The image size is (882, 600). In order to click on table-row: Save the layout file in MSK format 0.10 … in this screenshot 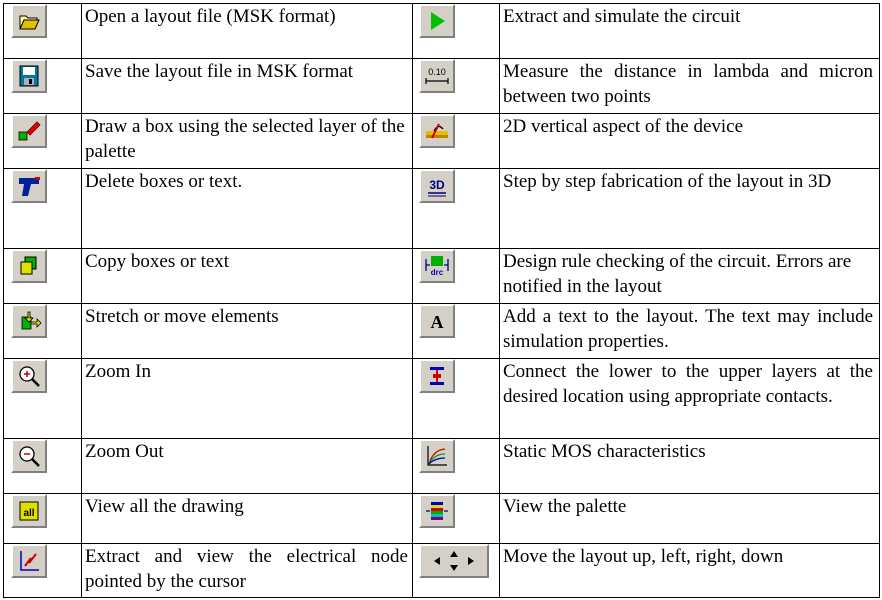, I will do `click(441, 86)`.